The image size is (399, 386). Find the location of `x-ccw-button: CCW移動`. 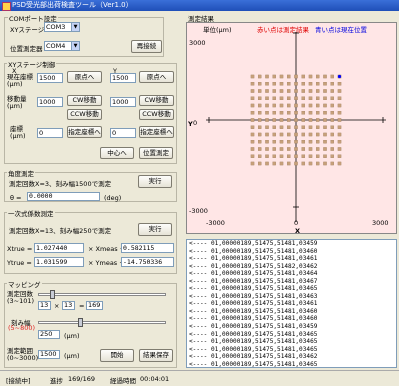

x-ccw-button: CCW移動 is located at coordinates (84, 114).